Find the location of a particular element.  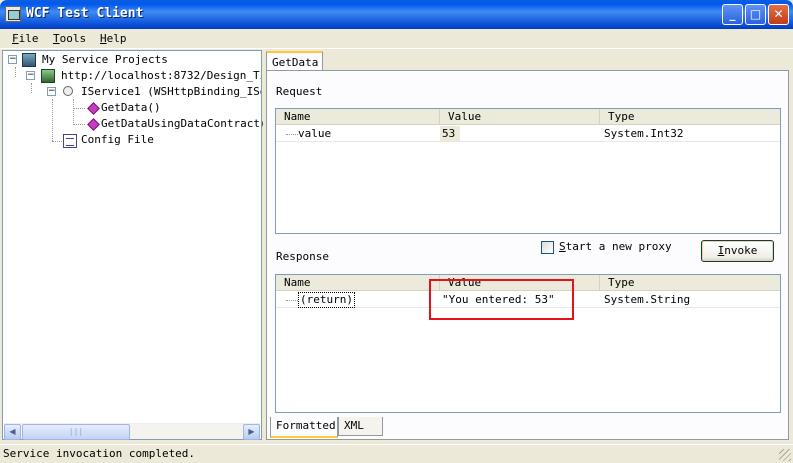

tab-xml: XML is located at coordinates (360, 426).